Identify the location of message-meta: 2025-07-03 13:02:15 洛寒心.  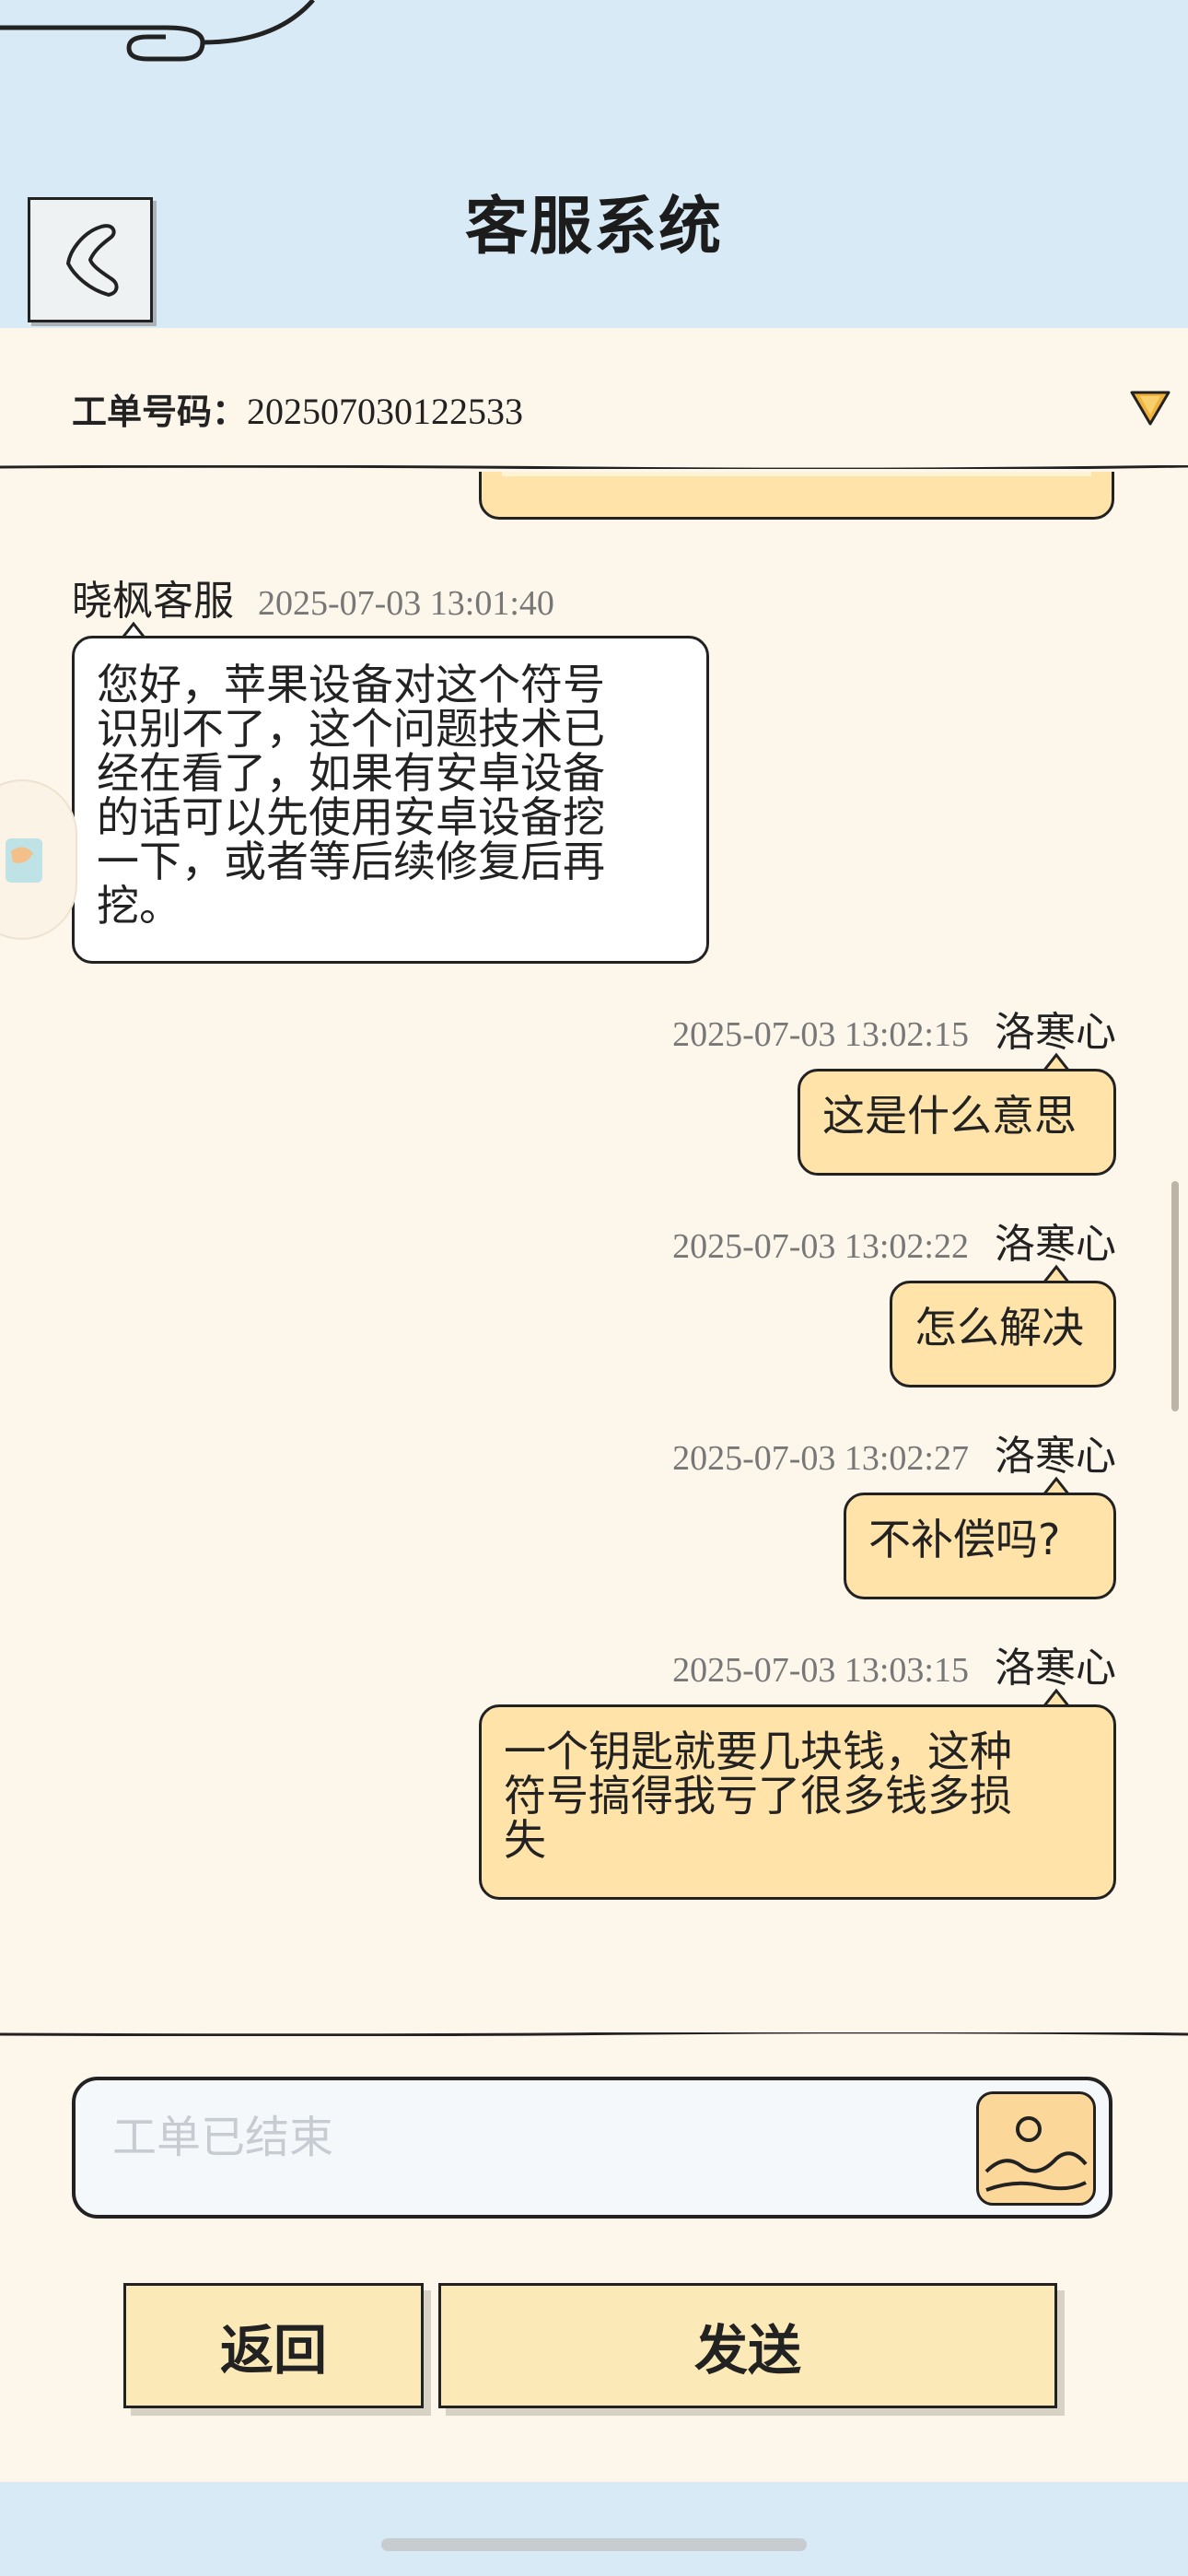
(894, 1028).